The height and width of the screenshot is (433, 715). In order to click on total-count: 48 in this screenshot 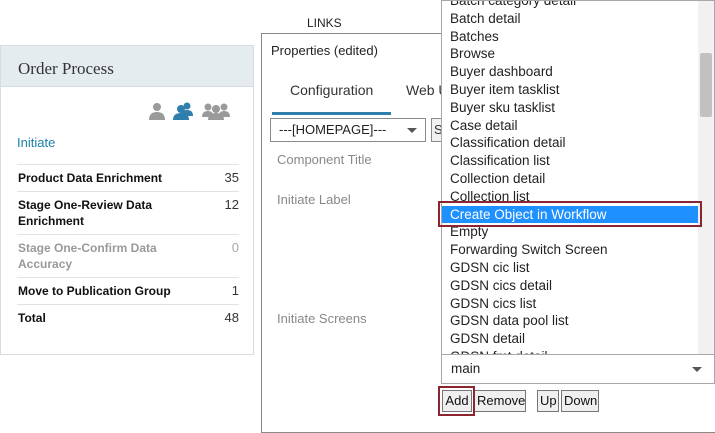, I will do `click(231, 317)`.